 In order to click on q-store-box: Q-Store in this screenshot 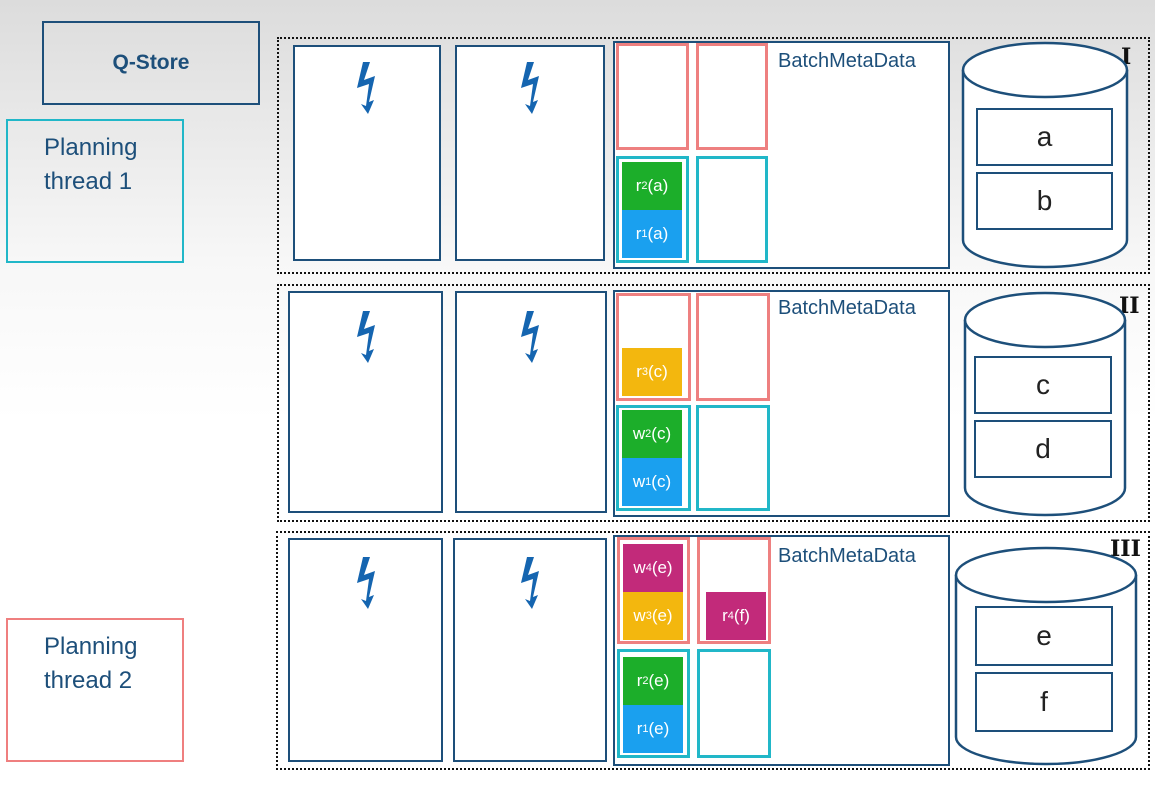, I will do `click(151, 63)`.